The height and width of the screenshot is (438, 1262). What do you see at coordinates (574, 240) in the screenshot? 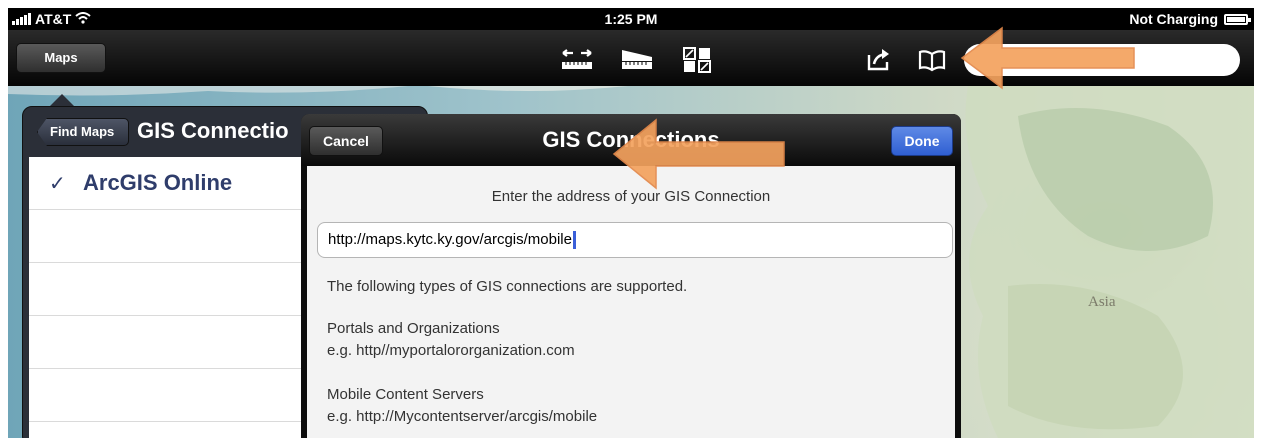
I see `text-caret` at bounding box center [574, 240].